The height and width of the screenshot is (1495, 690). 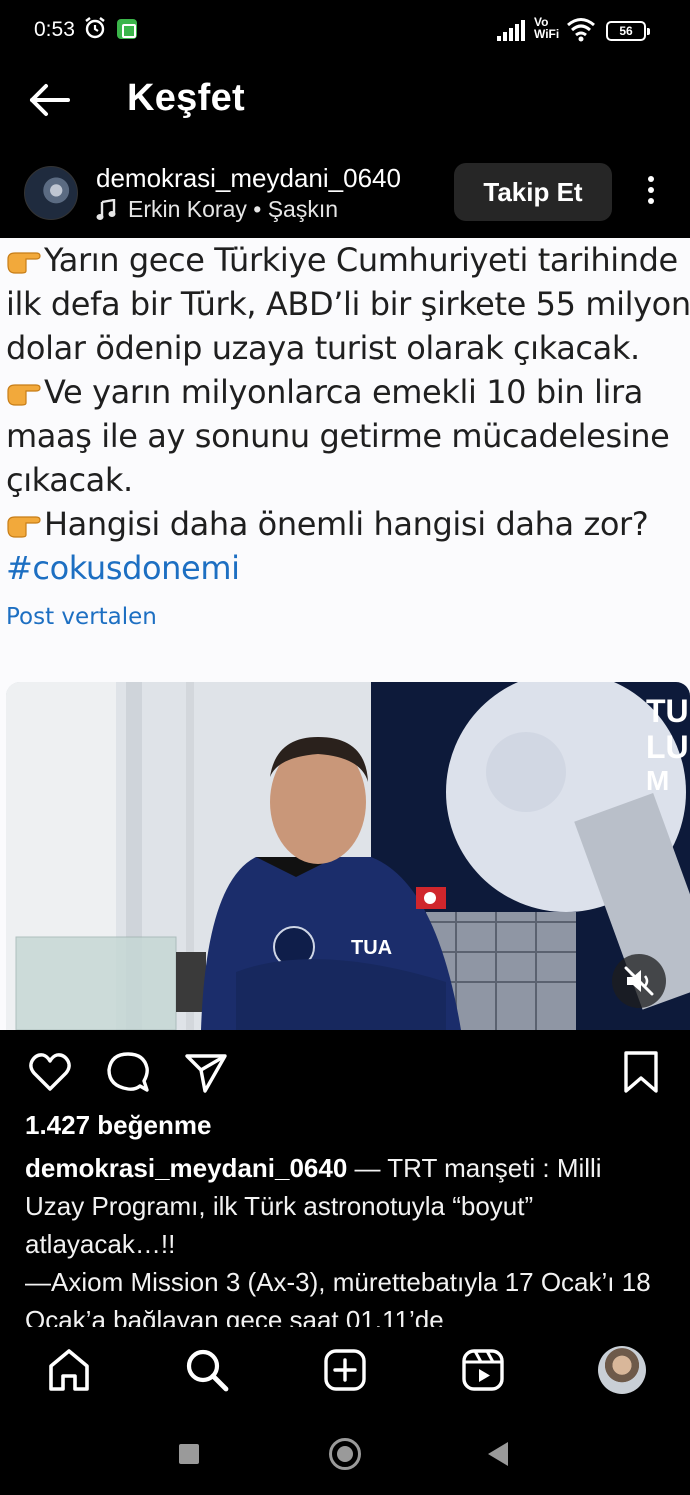 What do you see at coordinates (346, 260) in the screenshot?
I see `tweet-line: Yarın gece Türkiye Cumhuriyeti tarihinde` at bounding box center [346, 260].